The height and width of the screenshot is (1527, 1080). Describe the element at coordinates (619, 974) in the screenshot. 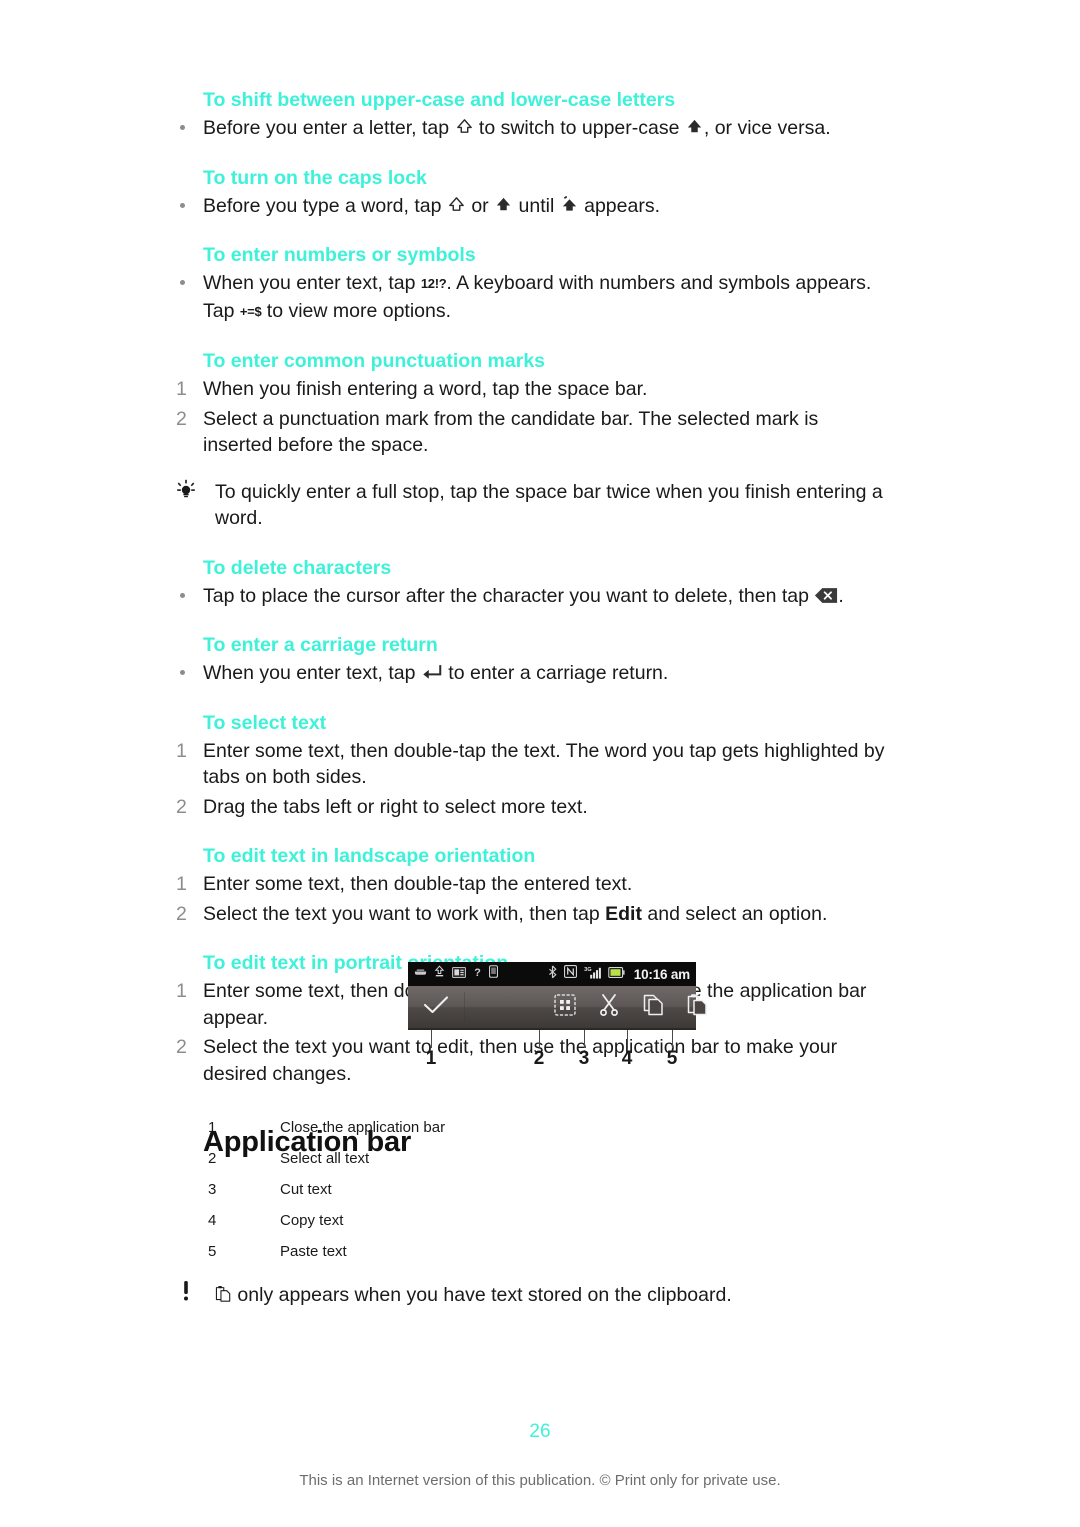

I see `status-bar-right-icons: 3G 10:16 am` at that location.